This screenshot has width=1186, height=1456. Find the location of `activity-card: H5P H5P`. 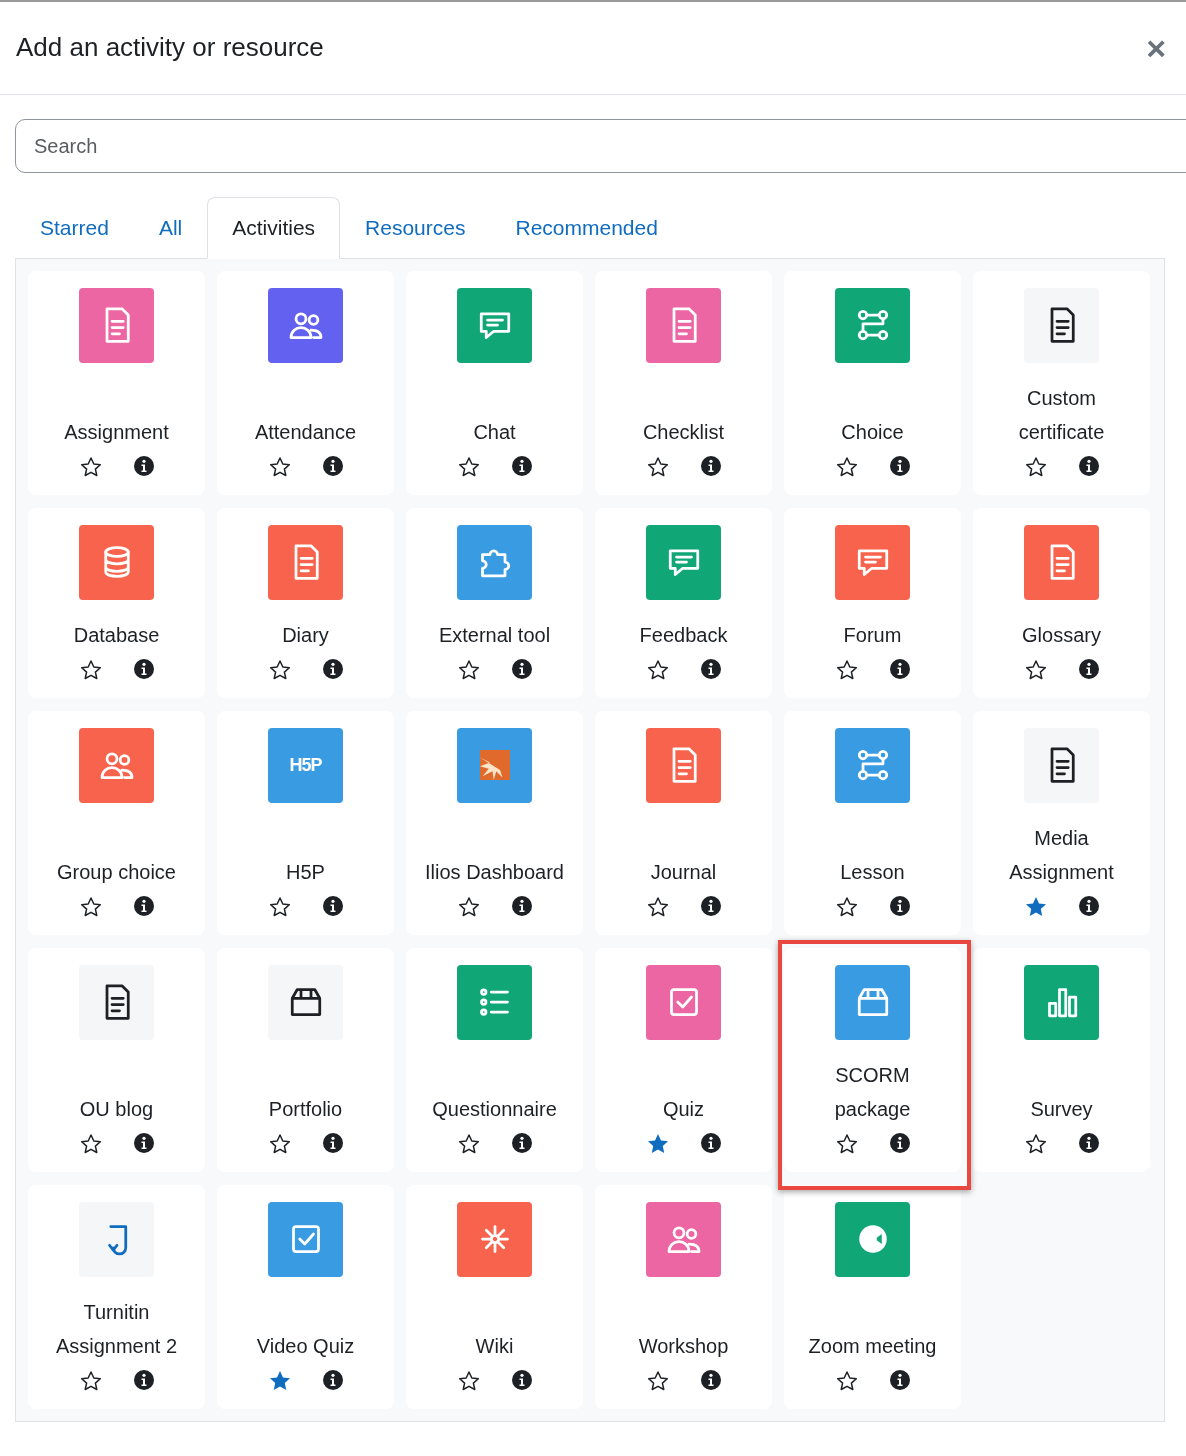

activity-card: H5P H5P is located at coordinates (305, 822).